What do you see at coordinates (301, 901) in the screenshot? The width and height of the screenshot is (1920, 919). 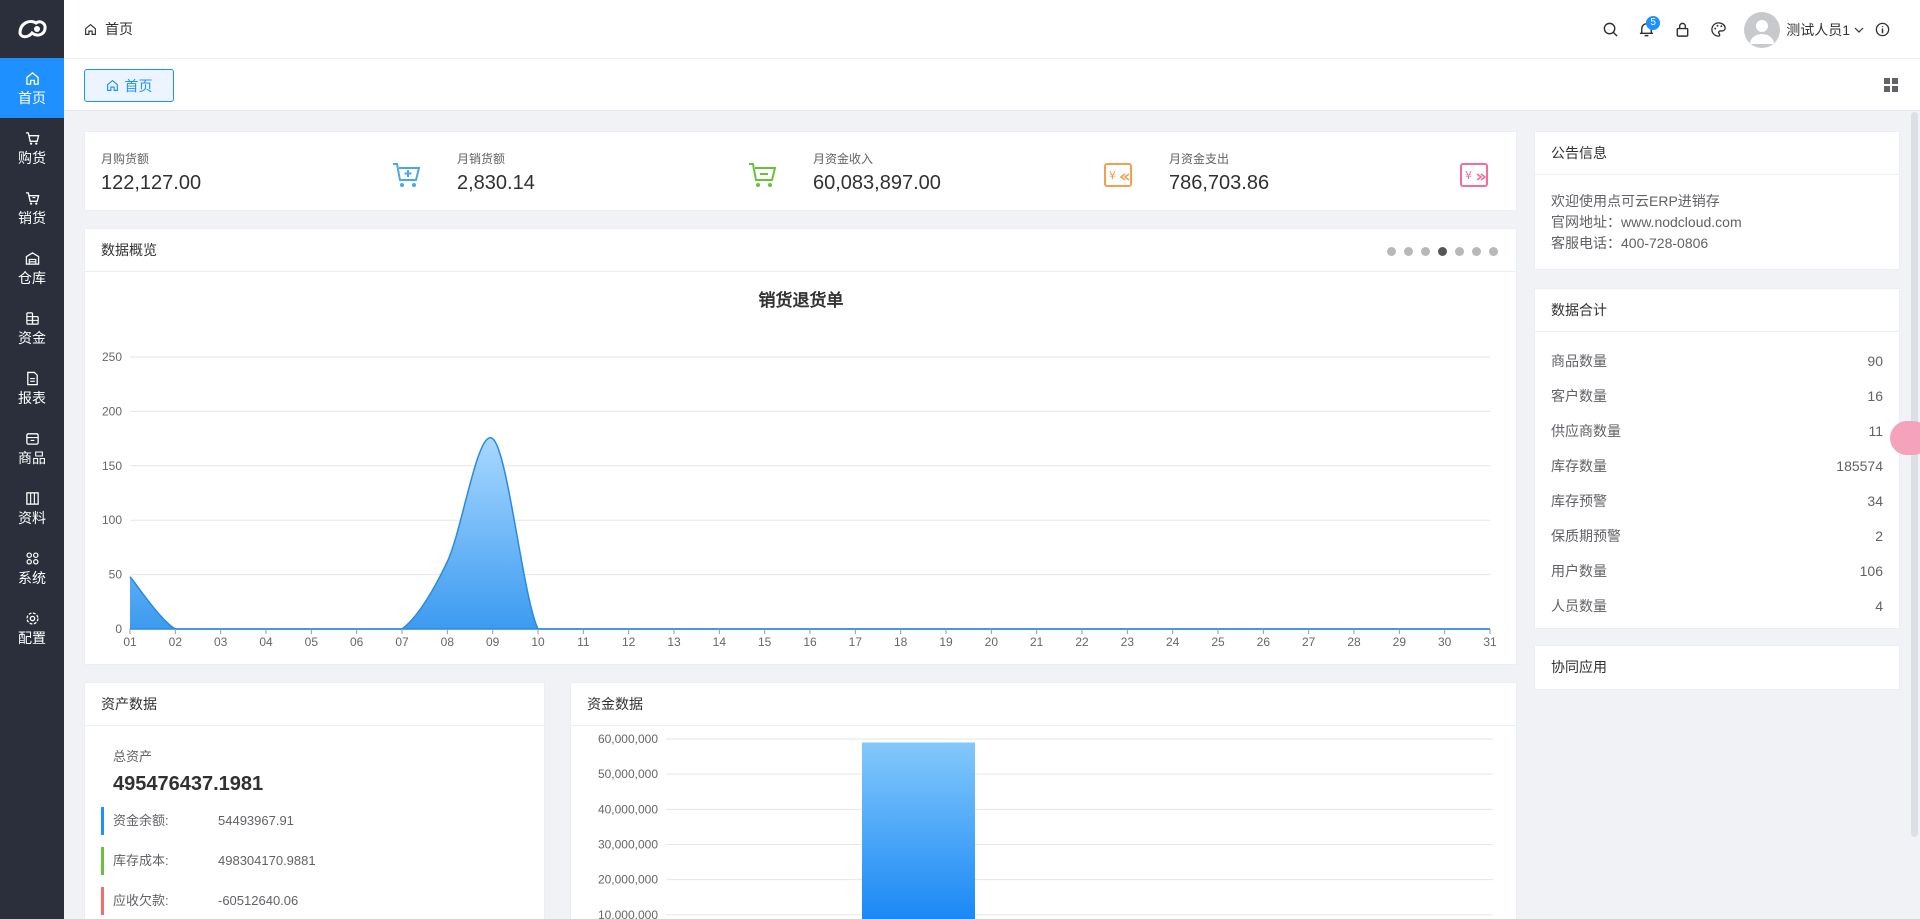 I see `asset-row-receivable: 应收欠款: -60512640.06` at bounding box center [301, 901].